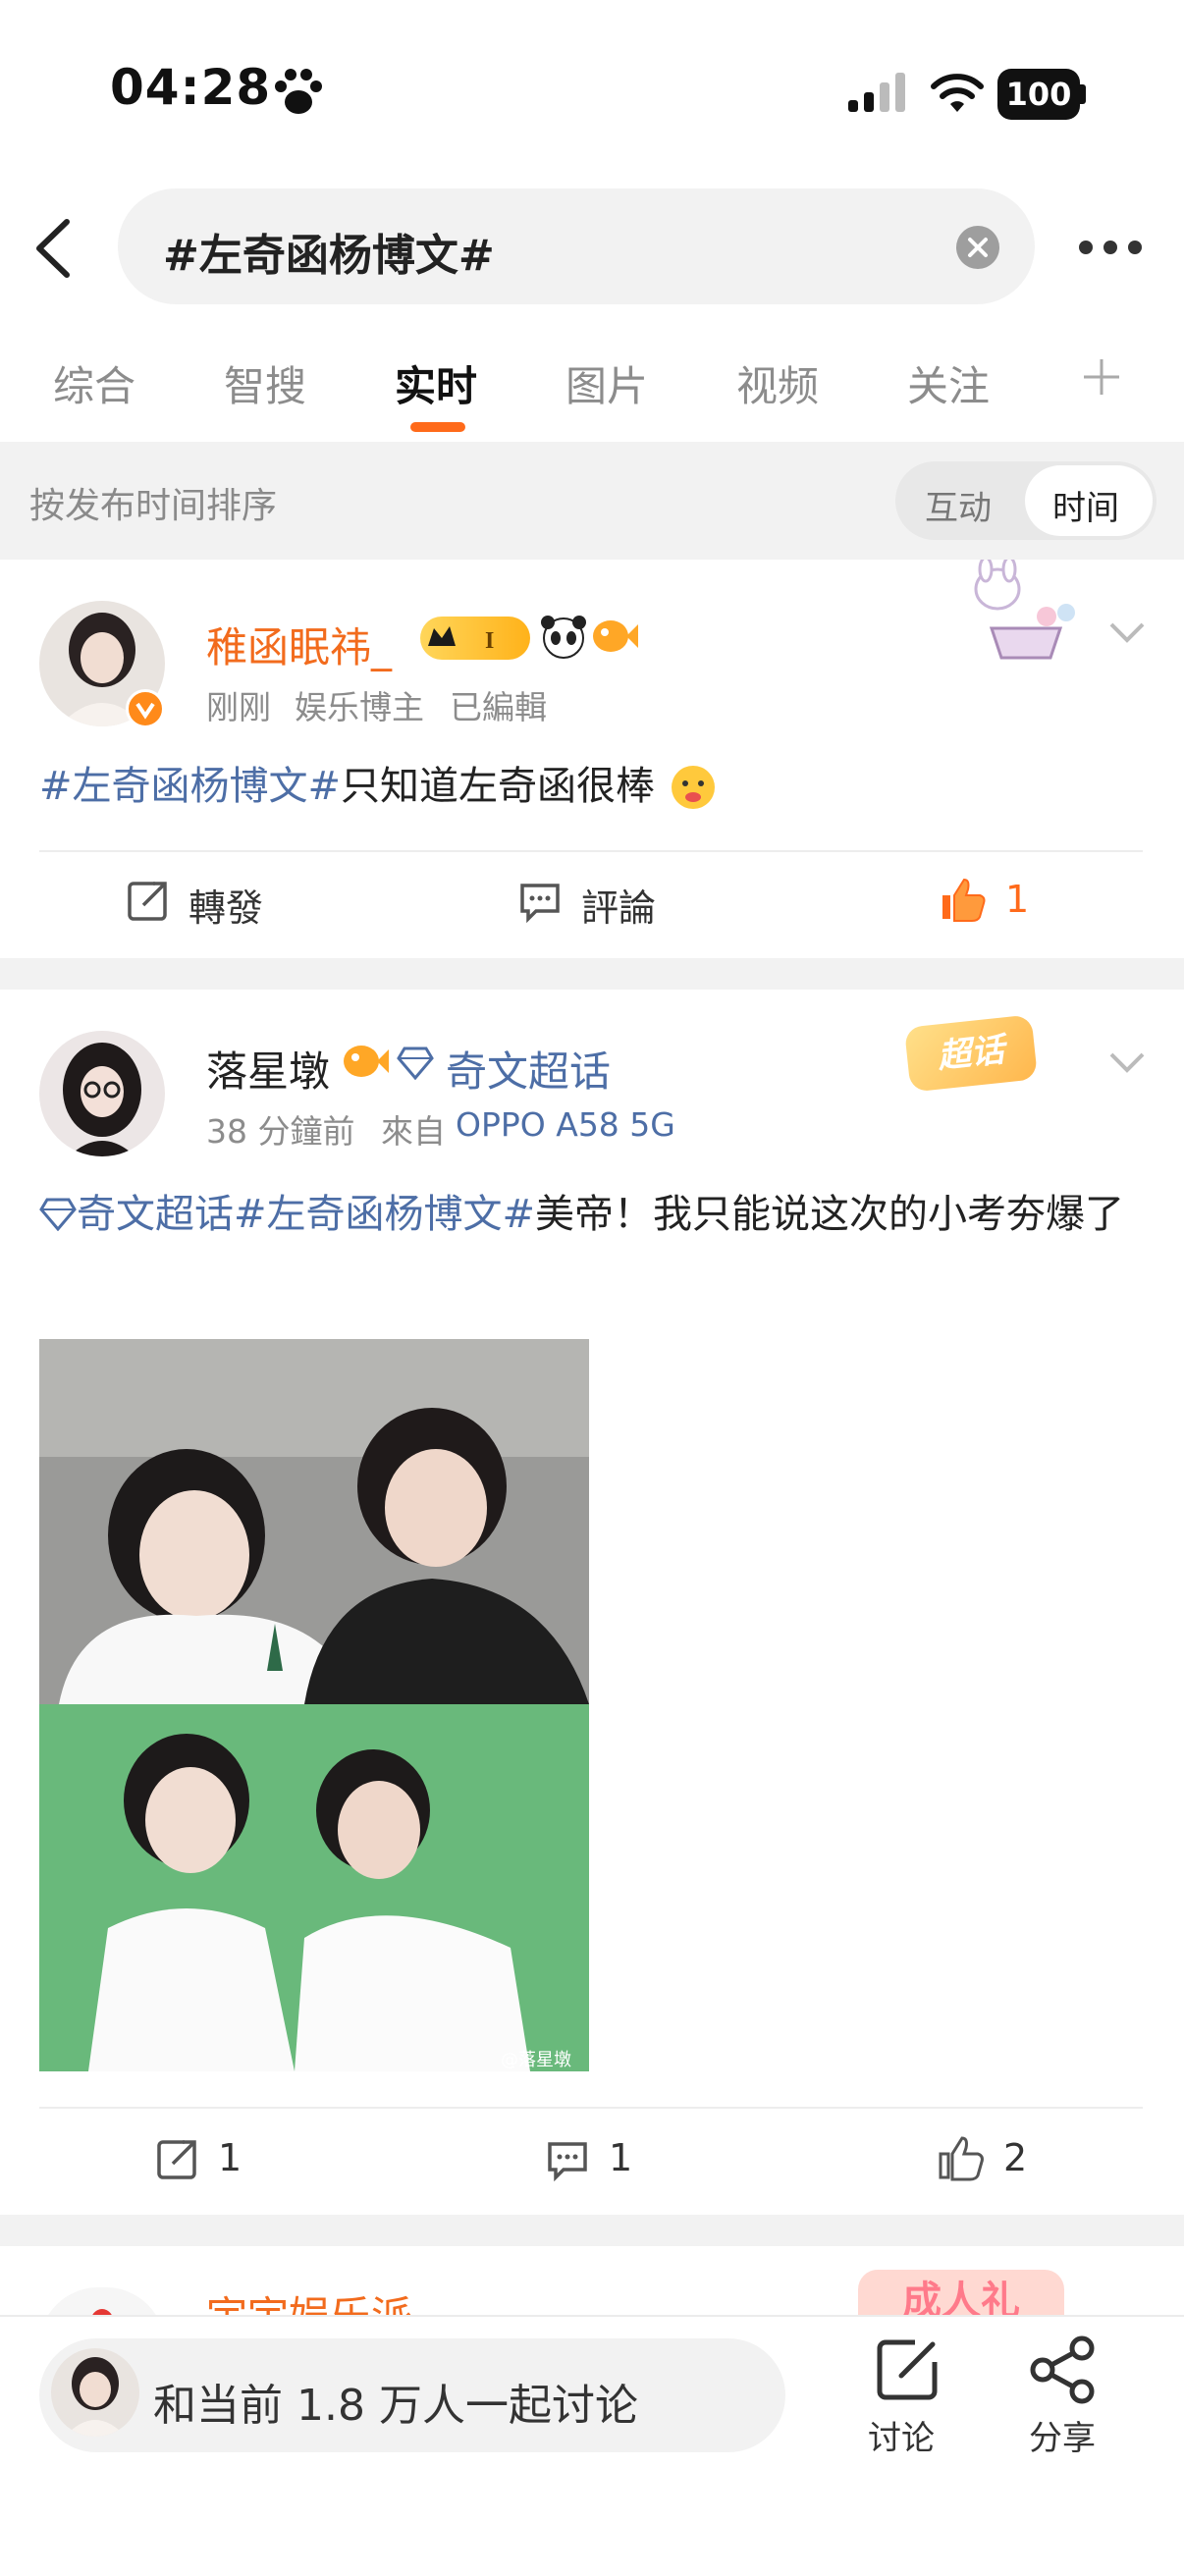 This screenshot has height=2576, width=1184. Describe the element at coordinates (907, 2369) in the screenshot. I see `compose-icon` at that location.